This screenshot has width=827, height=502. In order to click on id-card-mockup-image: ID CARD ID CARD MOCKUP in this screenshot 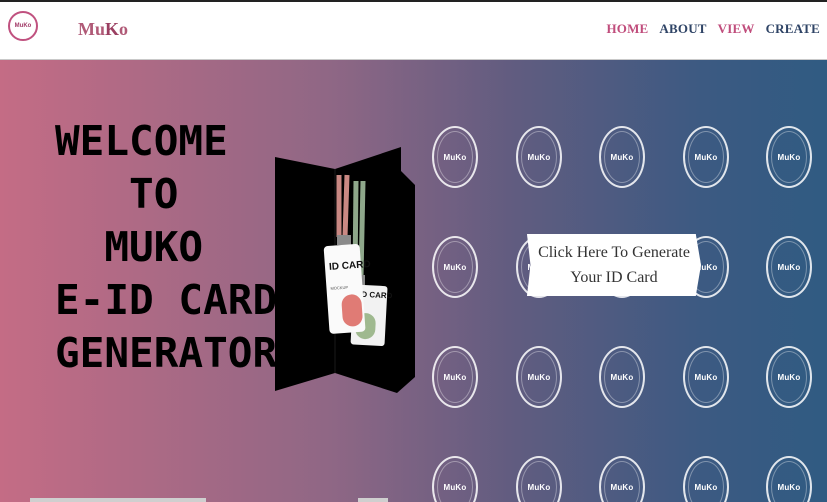, I will do `click(345, 271)`.